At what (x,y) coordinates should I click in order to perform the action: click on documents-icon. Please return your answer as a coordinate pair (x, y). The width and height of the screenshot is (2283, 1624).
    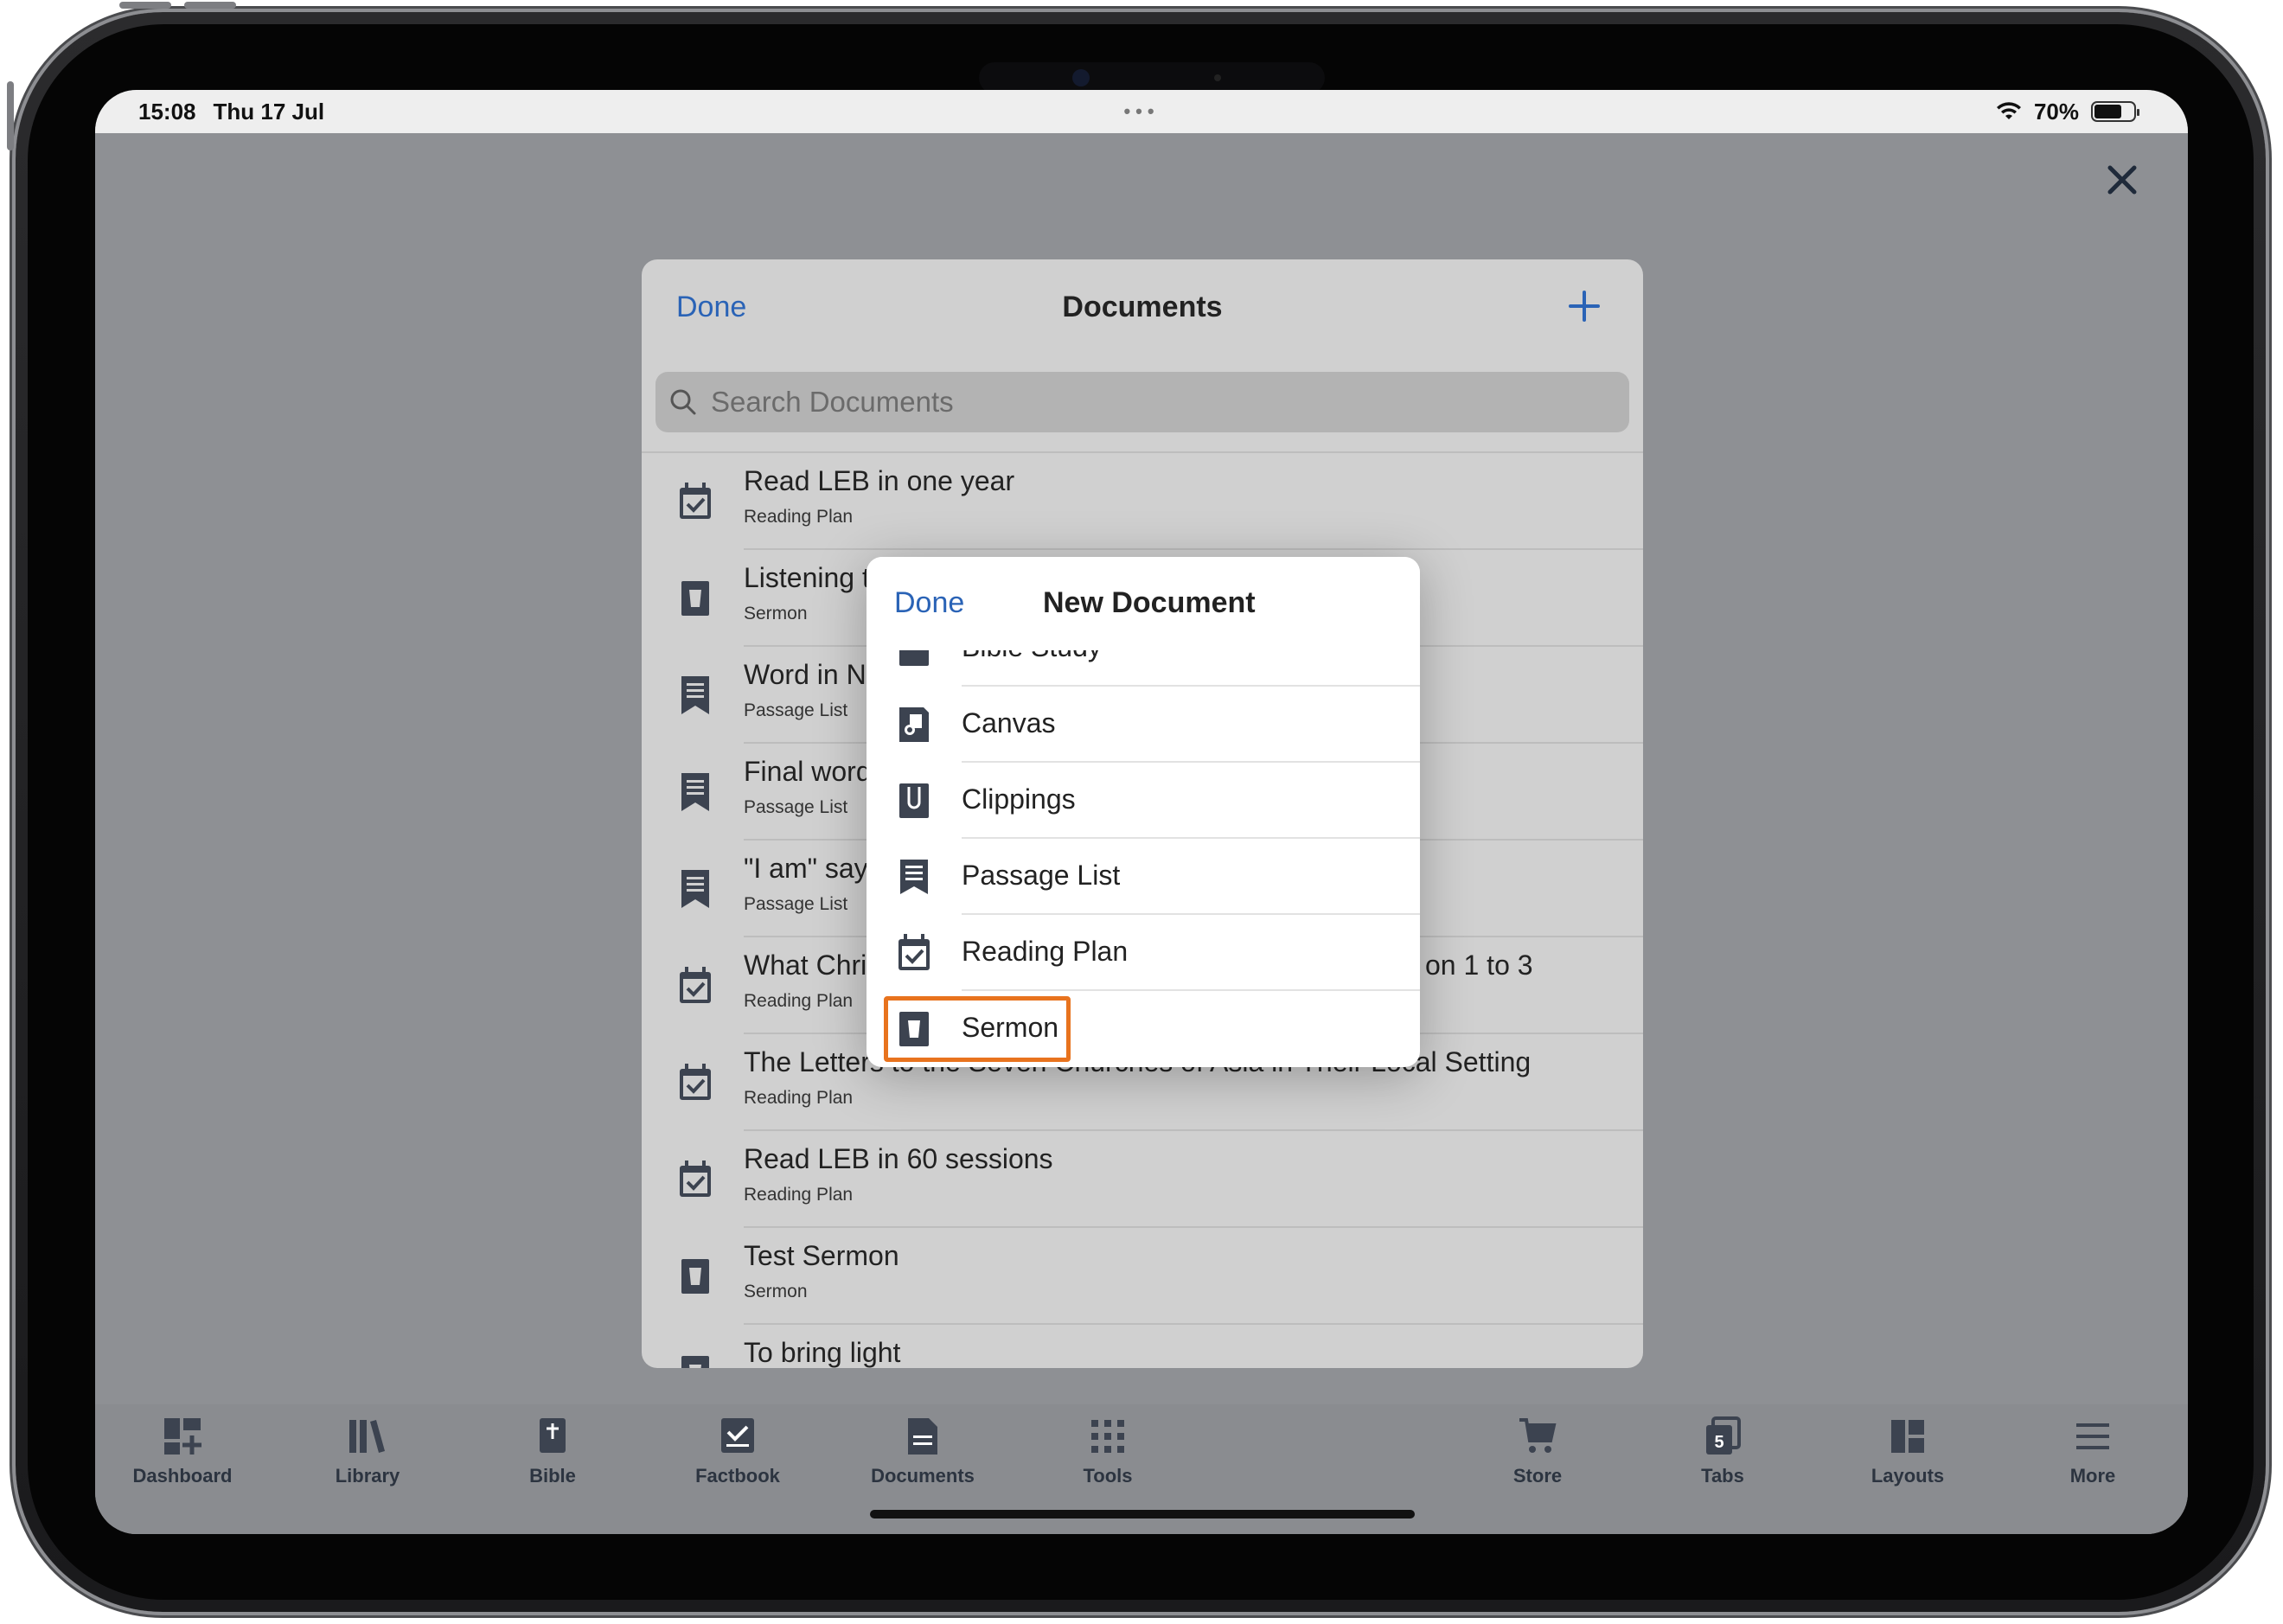
    Looking at the image, I should click on (922, 1436).